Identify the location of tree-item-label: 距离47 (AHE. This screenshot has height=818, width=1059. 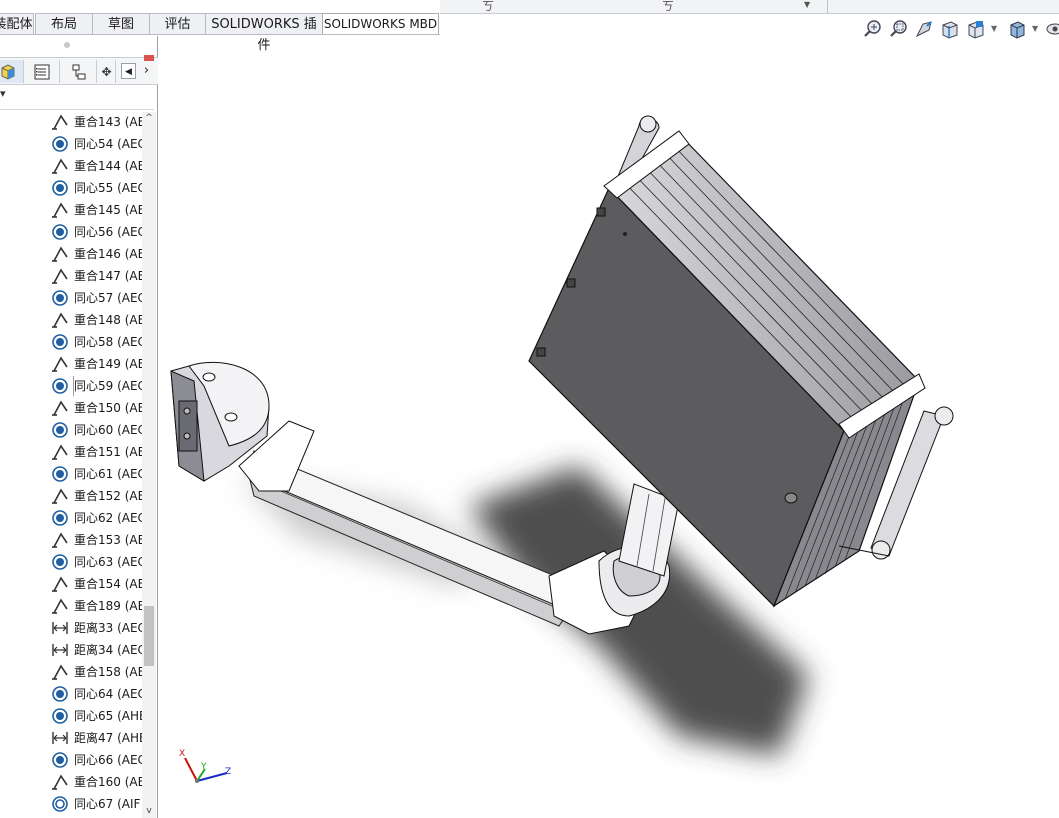
(108, 738).